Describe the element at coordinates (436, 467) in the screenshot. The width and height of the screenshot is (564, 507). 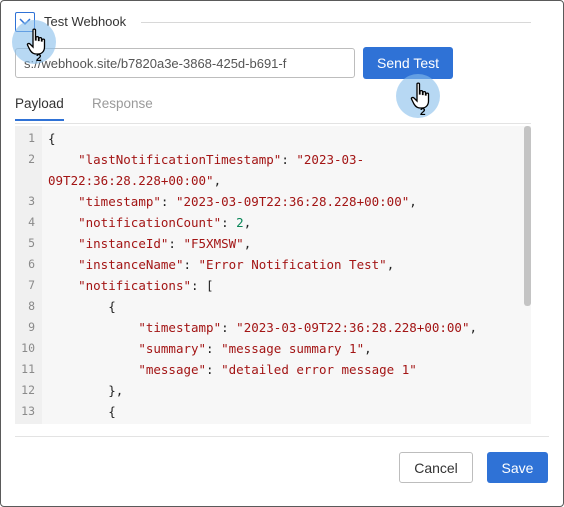
I see `cancel-button: Cancel` at that location.